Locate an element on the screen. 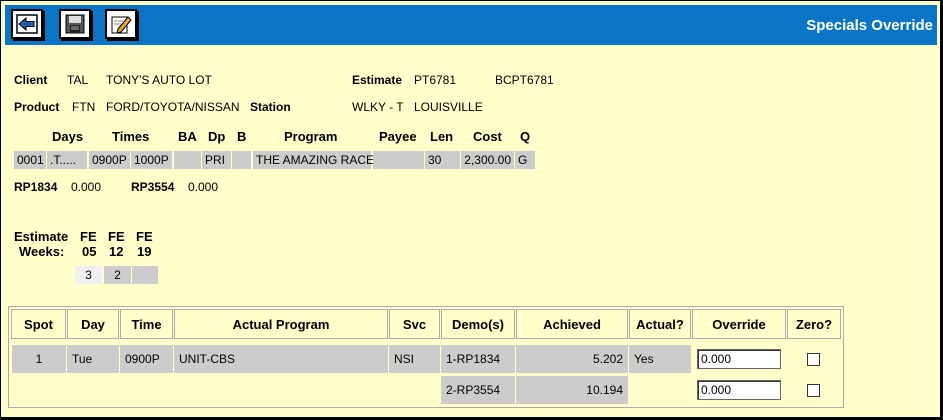  row1-time: 0900P is located at coordinates (146, 359).